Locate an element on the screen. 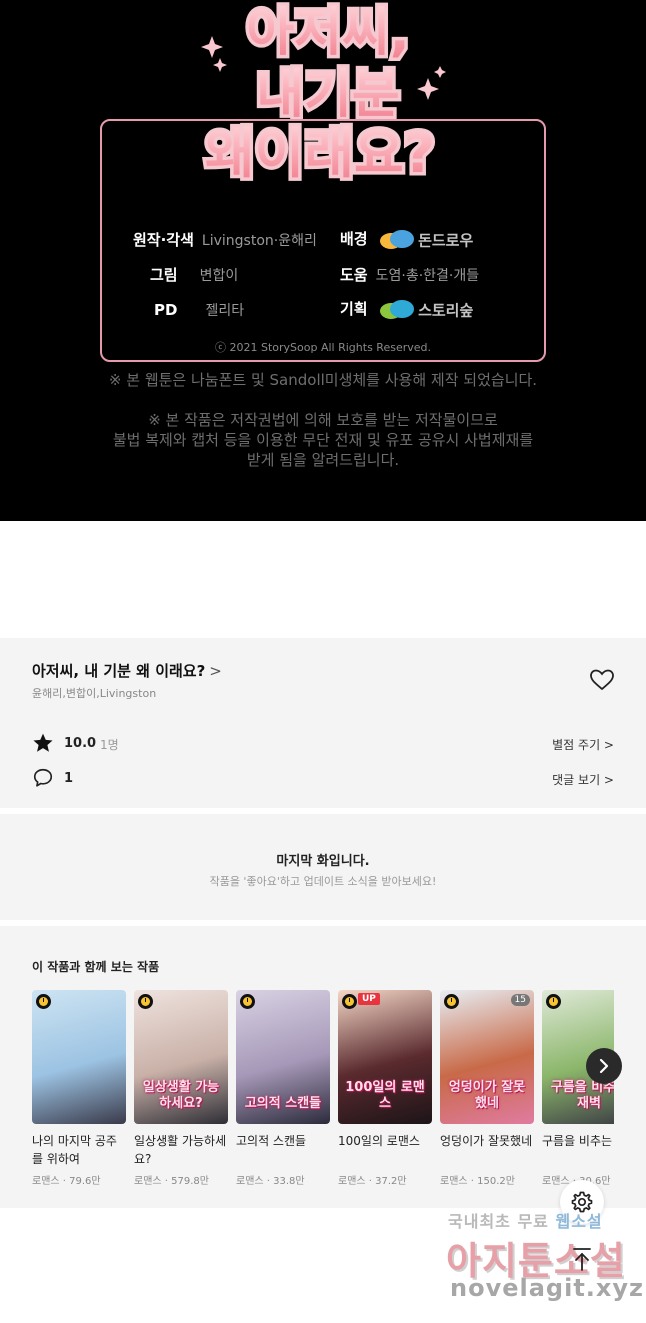 The height and width of the screenshot is (1323, 646). recommendation-title: 100일의 로맨스 is located at coordinates (379, 1141).